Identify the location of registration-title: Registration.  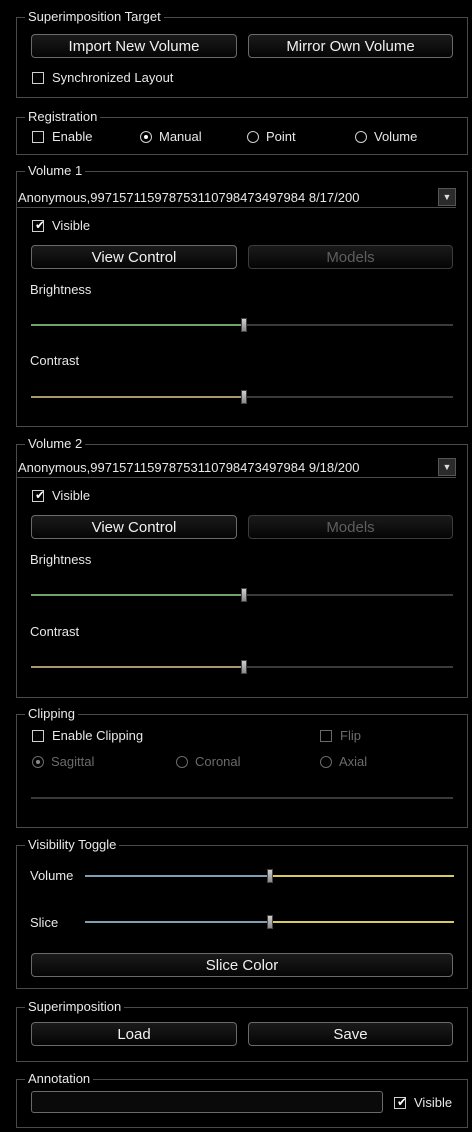
(63, 117).